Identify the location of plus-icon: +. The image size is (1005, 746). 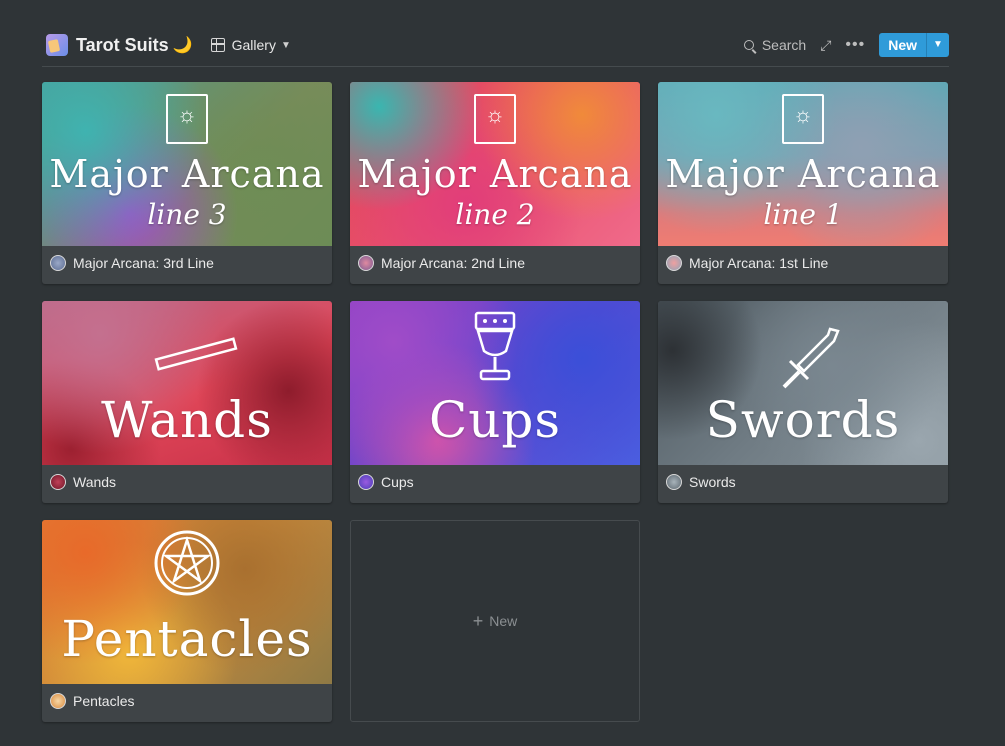
(478, 620).